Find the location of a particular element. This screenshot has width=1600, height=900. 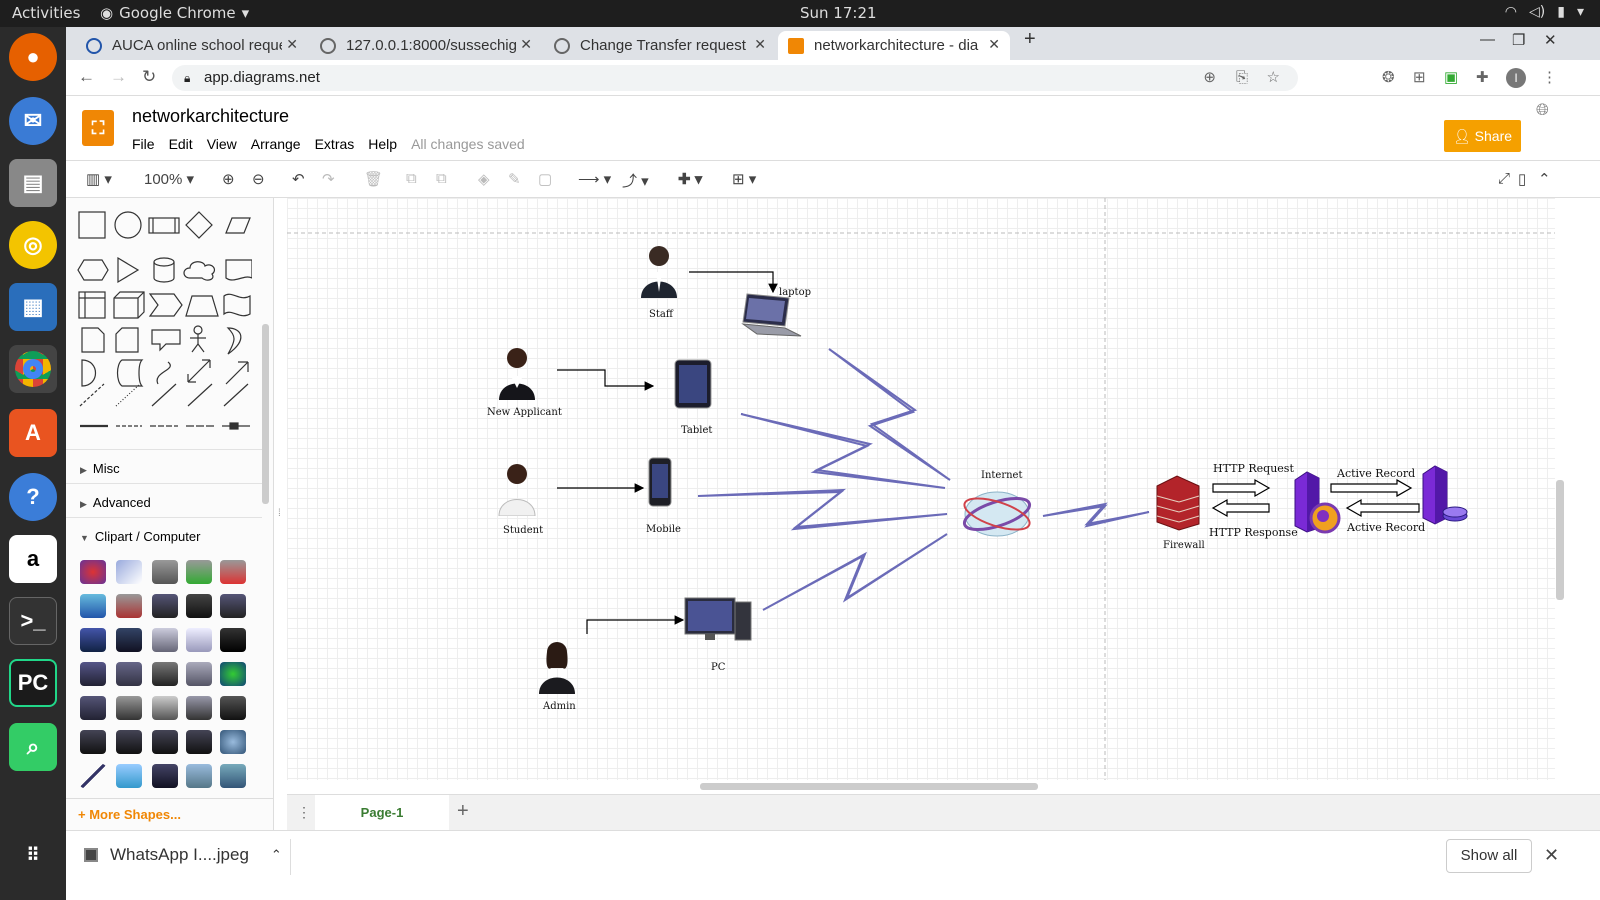

restore-button: ❐ is located at coordinates (1518, 40).